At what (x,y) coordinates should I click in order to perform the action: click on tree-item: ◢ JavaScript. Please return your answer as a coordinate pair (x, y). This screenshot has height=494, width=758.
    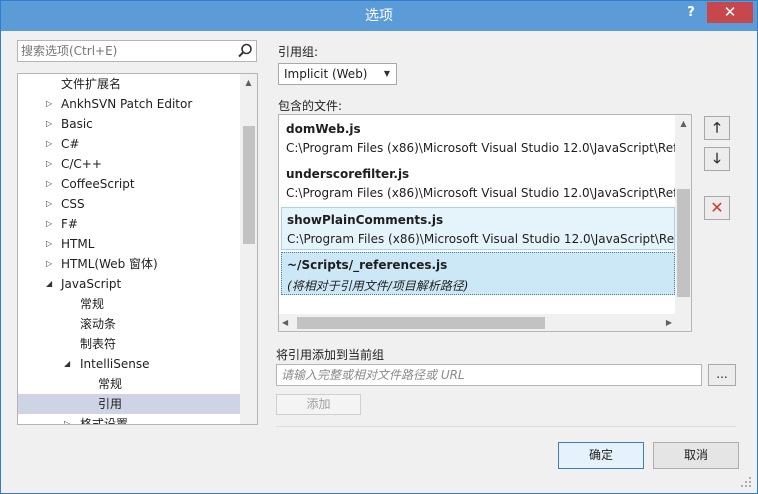
    Looking at the image, I should click on (129, 284).